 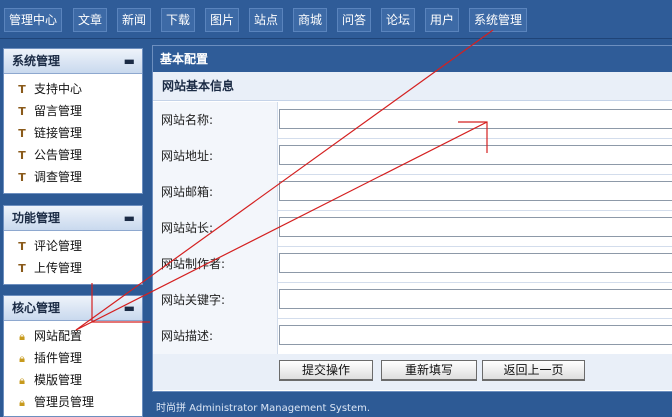 I want to click on submit-button: 提交操作, so click(x=326, y=370).